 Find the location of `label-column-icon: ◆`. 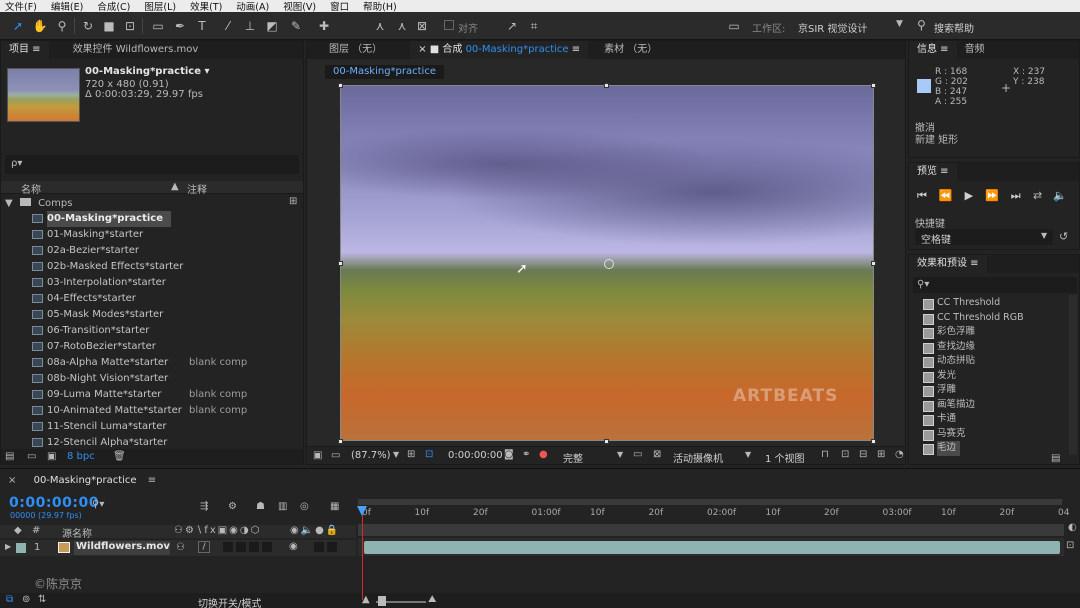

label-column-icon: ◆ is located at coordinates (18, 530).